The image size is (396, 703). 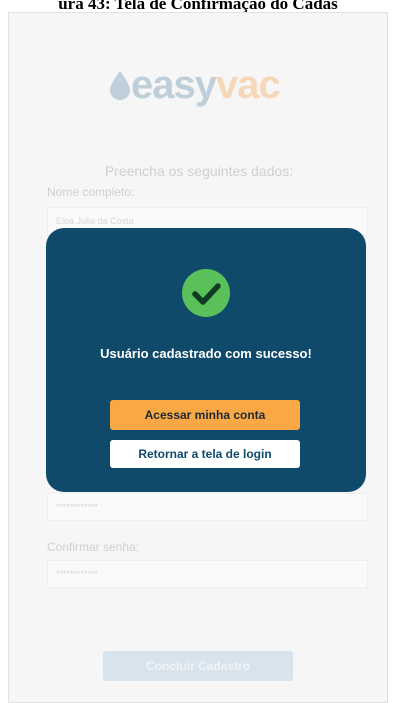 I want to click on logo-text-easy: easy, so click(x=174, y=84).